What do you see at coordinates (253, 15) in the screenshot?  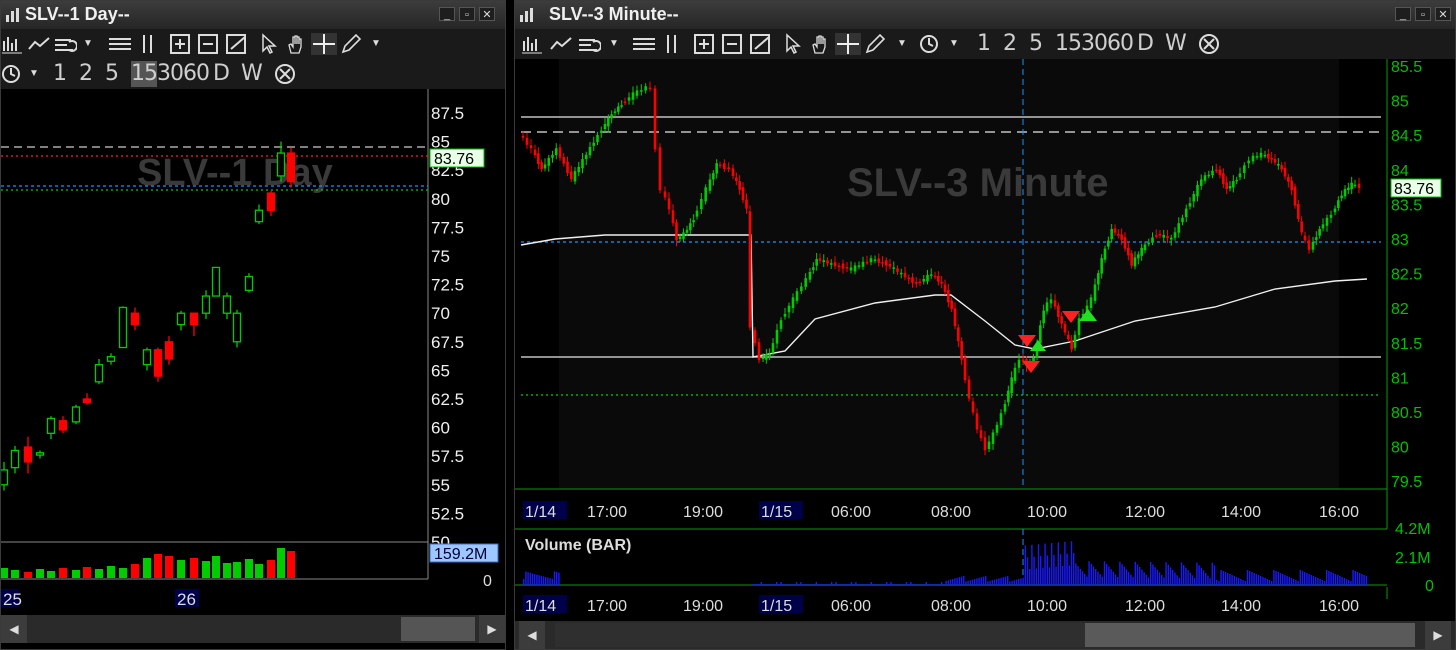 I see `daily-title-bar: SLV--1 Day-- _ ▫ ✕` at bounding box center [253, 15].